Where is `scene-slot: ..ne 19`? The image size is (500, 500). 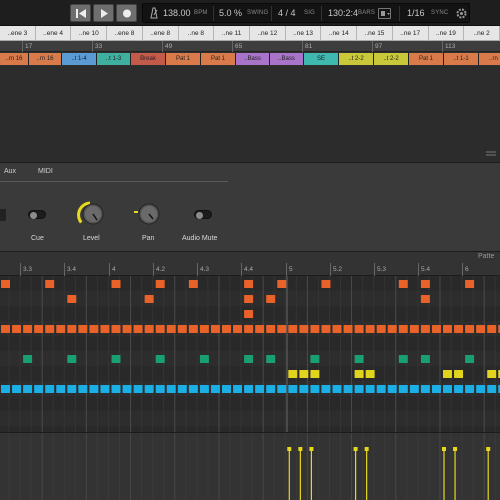 scene-slot: ..ne 19 is located at coordinates (447, 33).